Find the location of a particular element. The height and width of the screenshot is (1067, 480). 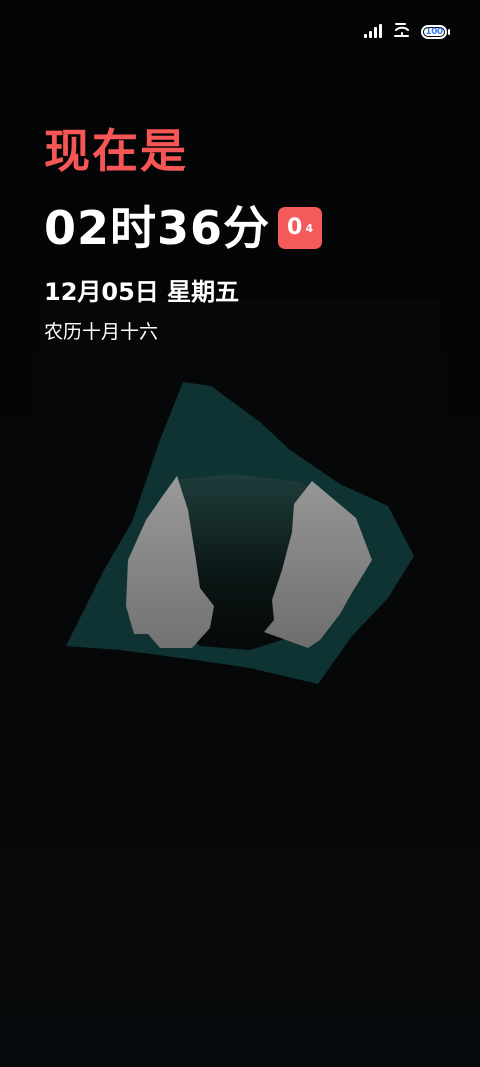

battery-tip is located at coordinates (449, 32).